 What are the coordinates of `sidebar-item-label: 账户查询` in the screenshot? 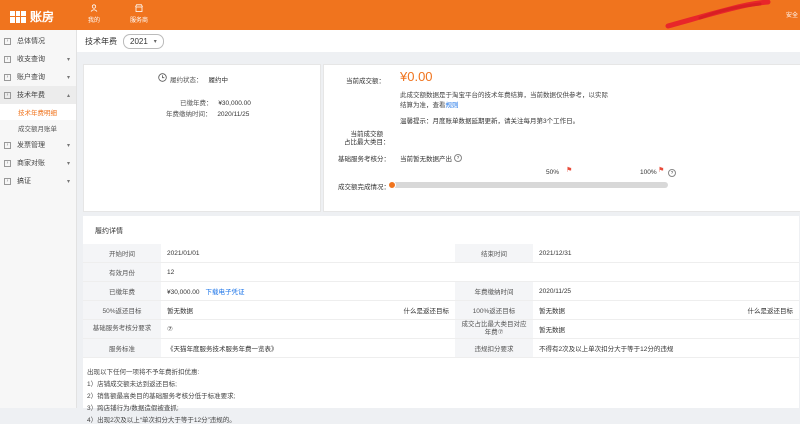 It's located at (31, 77).